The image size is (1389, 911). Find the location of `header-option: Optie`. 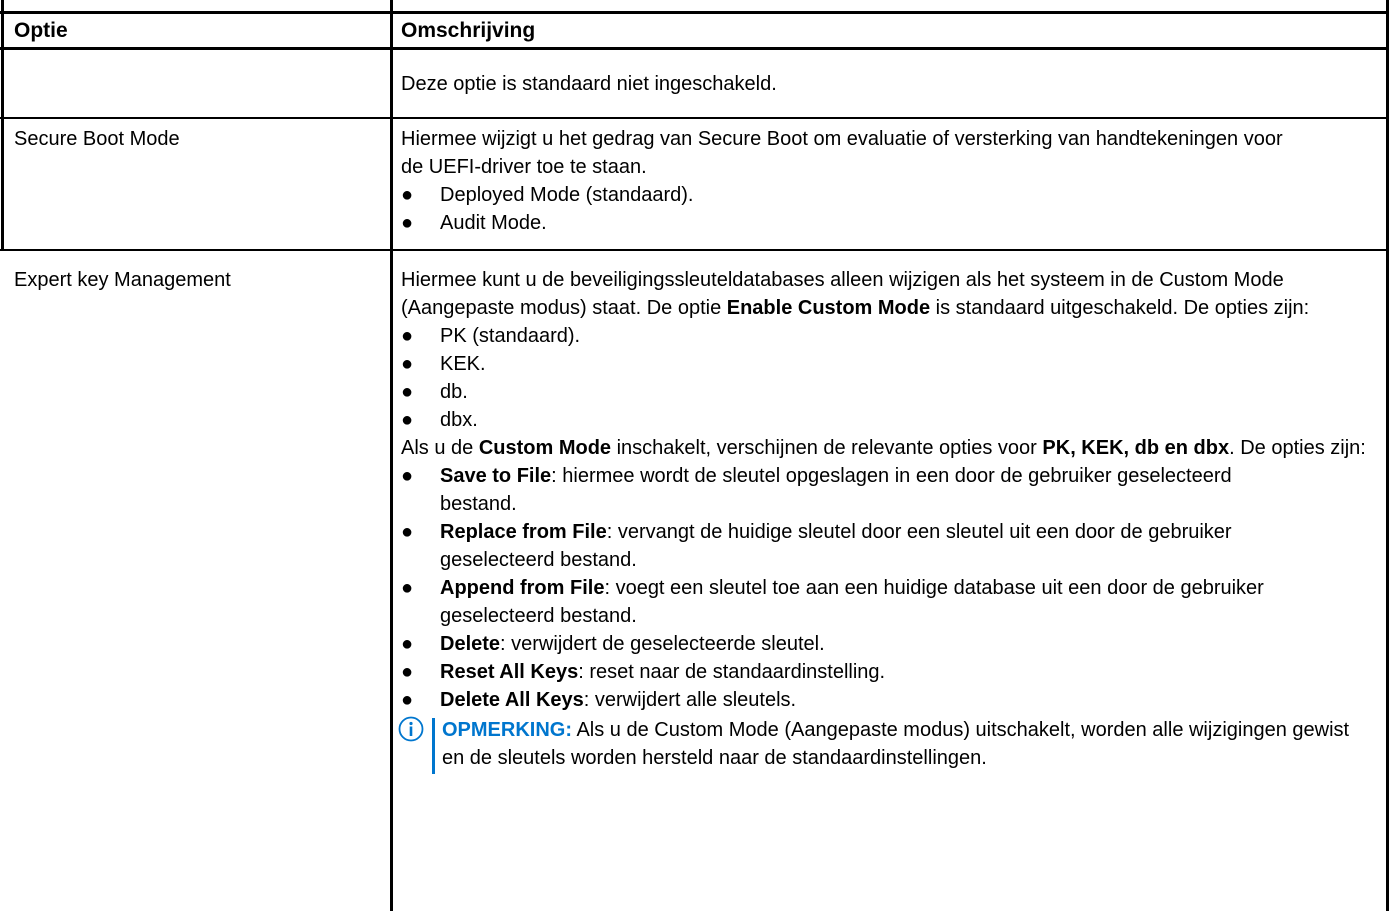

header-option: Optie is located at coordinates (41, 30).